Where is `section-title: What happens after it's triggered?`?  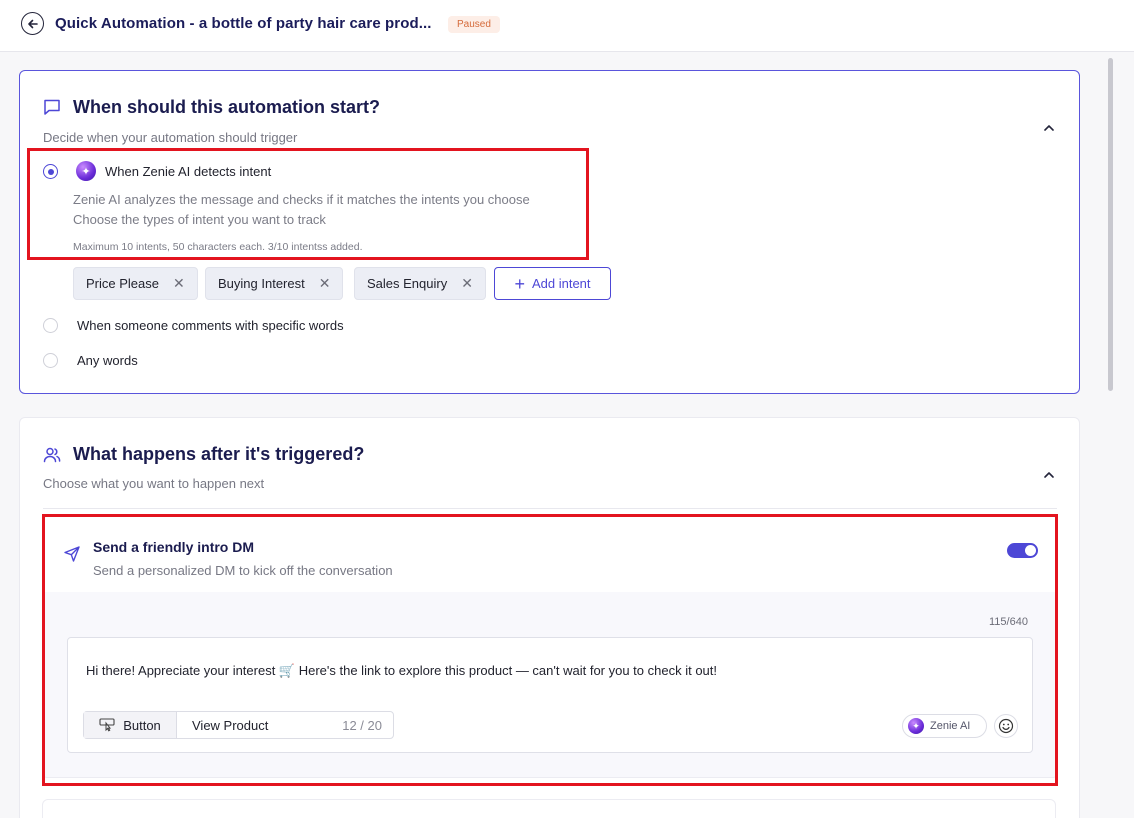
section-title: What happens after it's triggered? is located at coordinates (219, 454).